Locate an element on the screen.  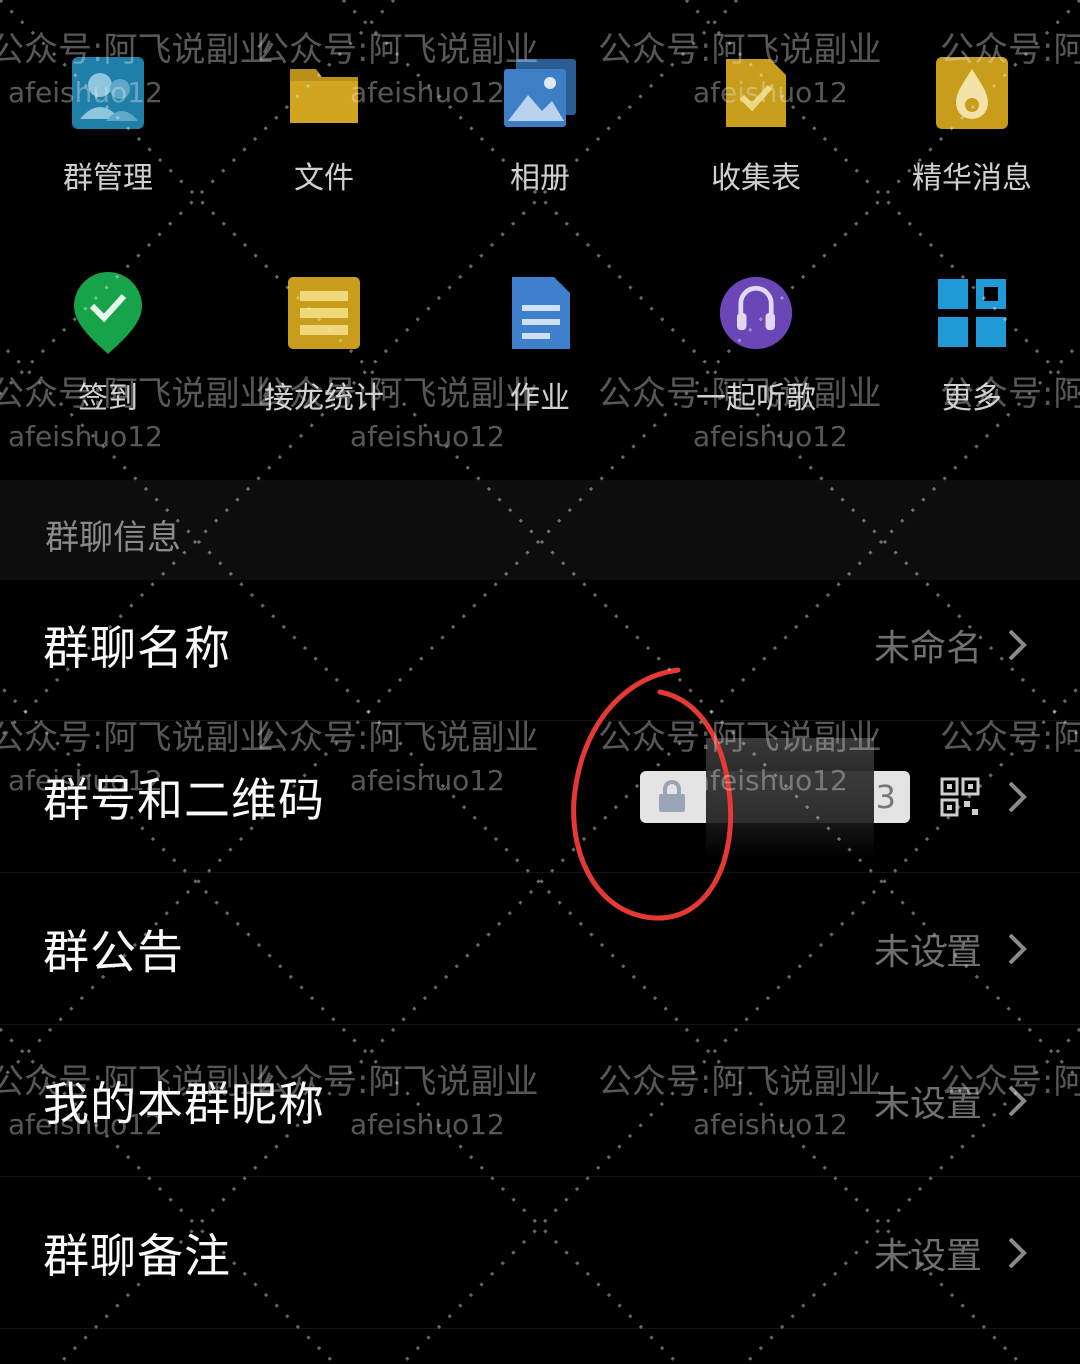
group-number-end: 3 is located at coordinates (885, 797).